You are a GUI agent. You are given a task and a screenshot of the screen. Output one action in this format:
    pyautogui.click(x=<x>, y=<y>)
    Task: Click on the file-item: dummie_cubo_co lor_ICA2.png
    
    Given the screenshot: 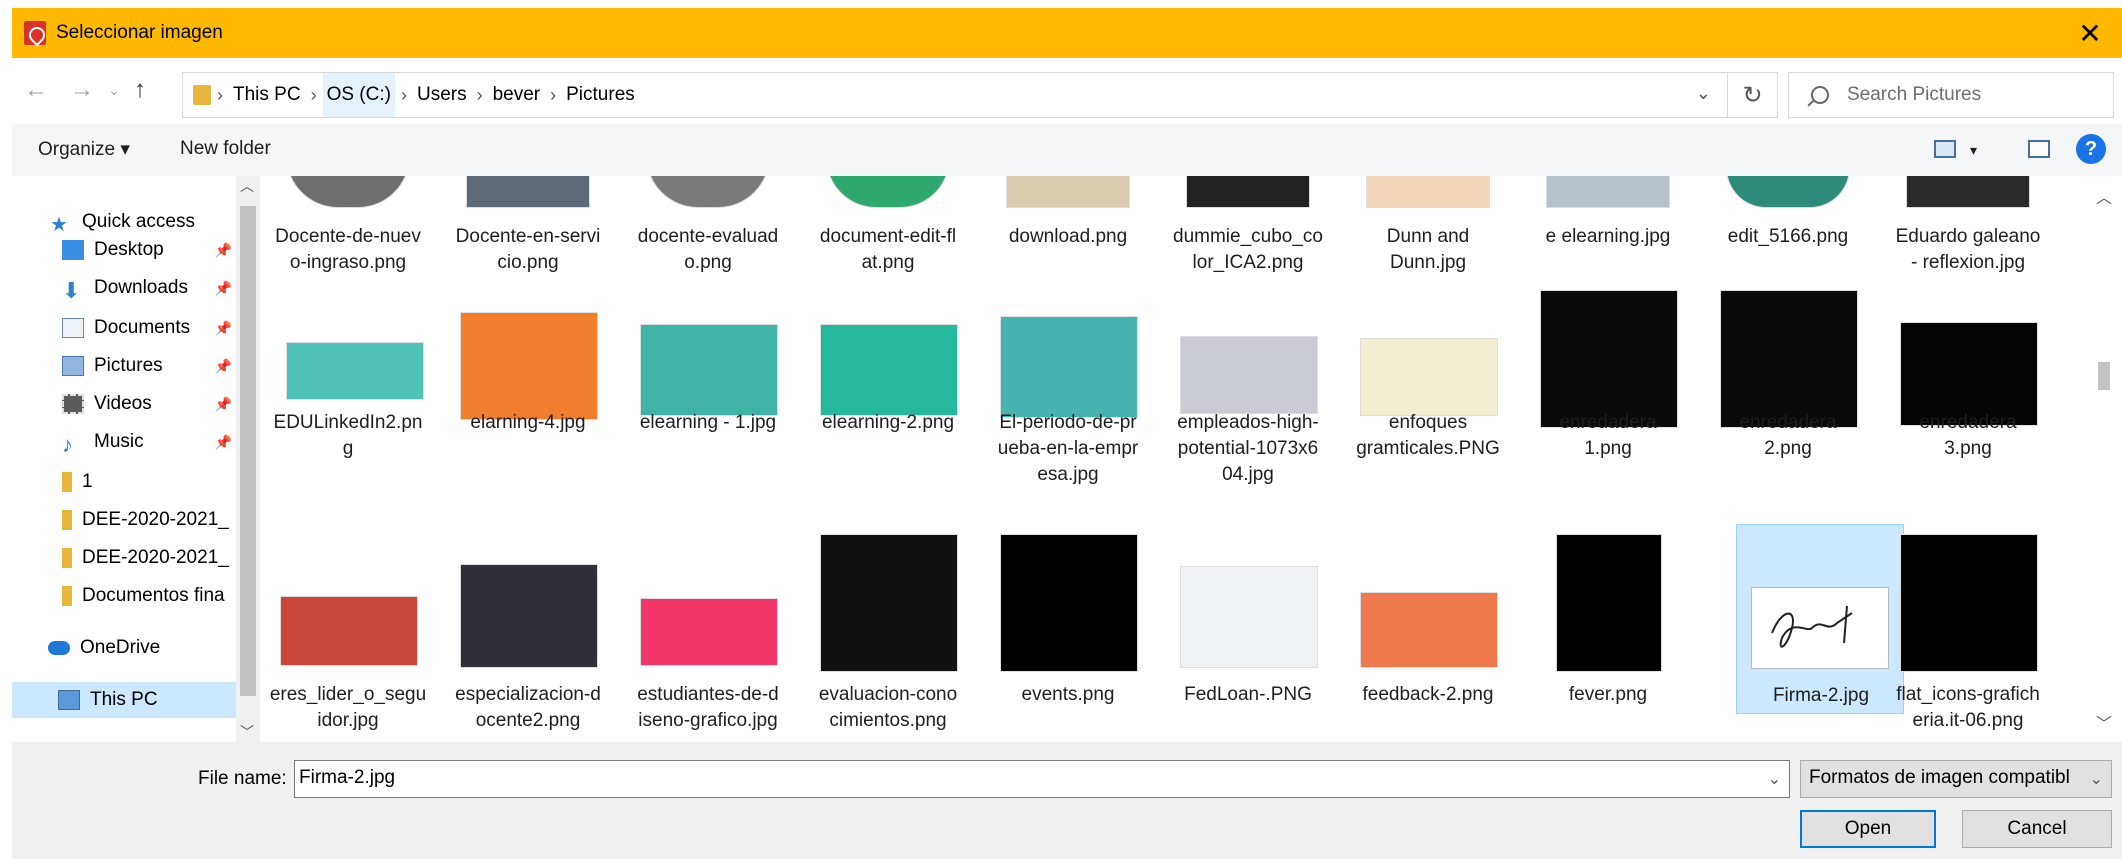 What is the action you would take?
    pyautogui.click(x=1248, y=231)
    